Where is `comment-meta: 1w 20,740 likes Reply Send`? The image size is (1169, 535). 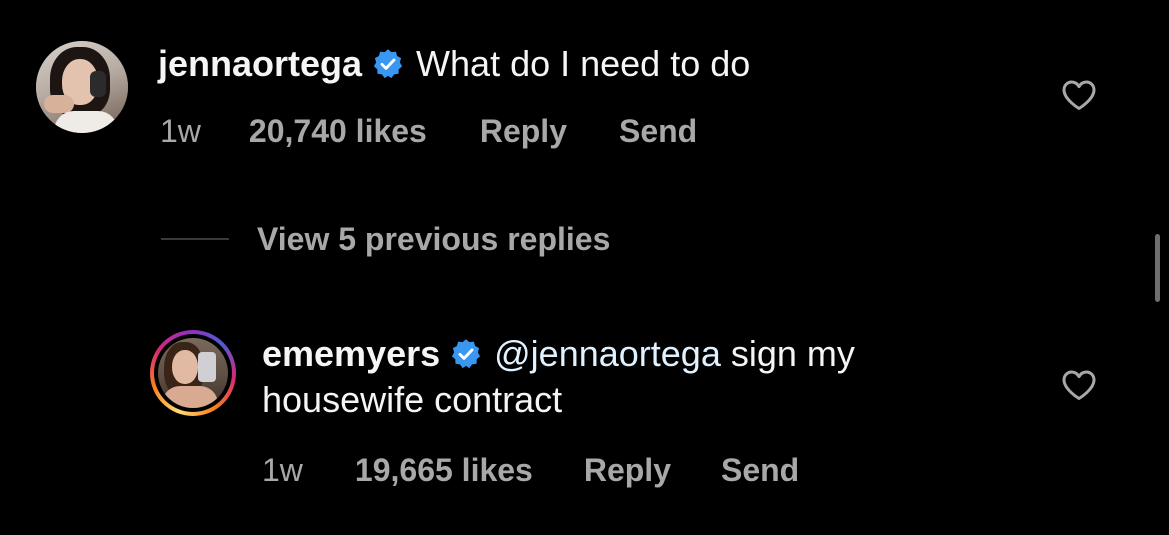
comment-meta: 1w 20,740 likes Reply Send is located at coordinates (428, 131).